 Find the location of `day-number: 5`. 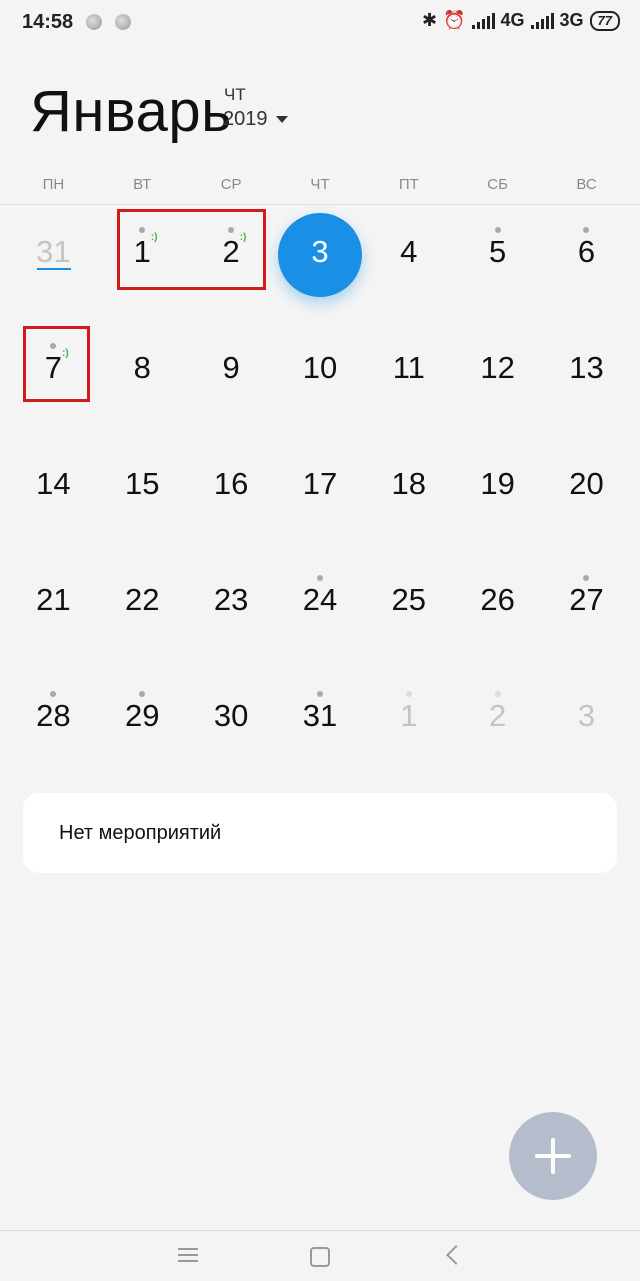

day-number: 5 is located at coordinates (498, 251).